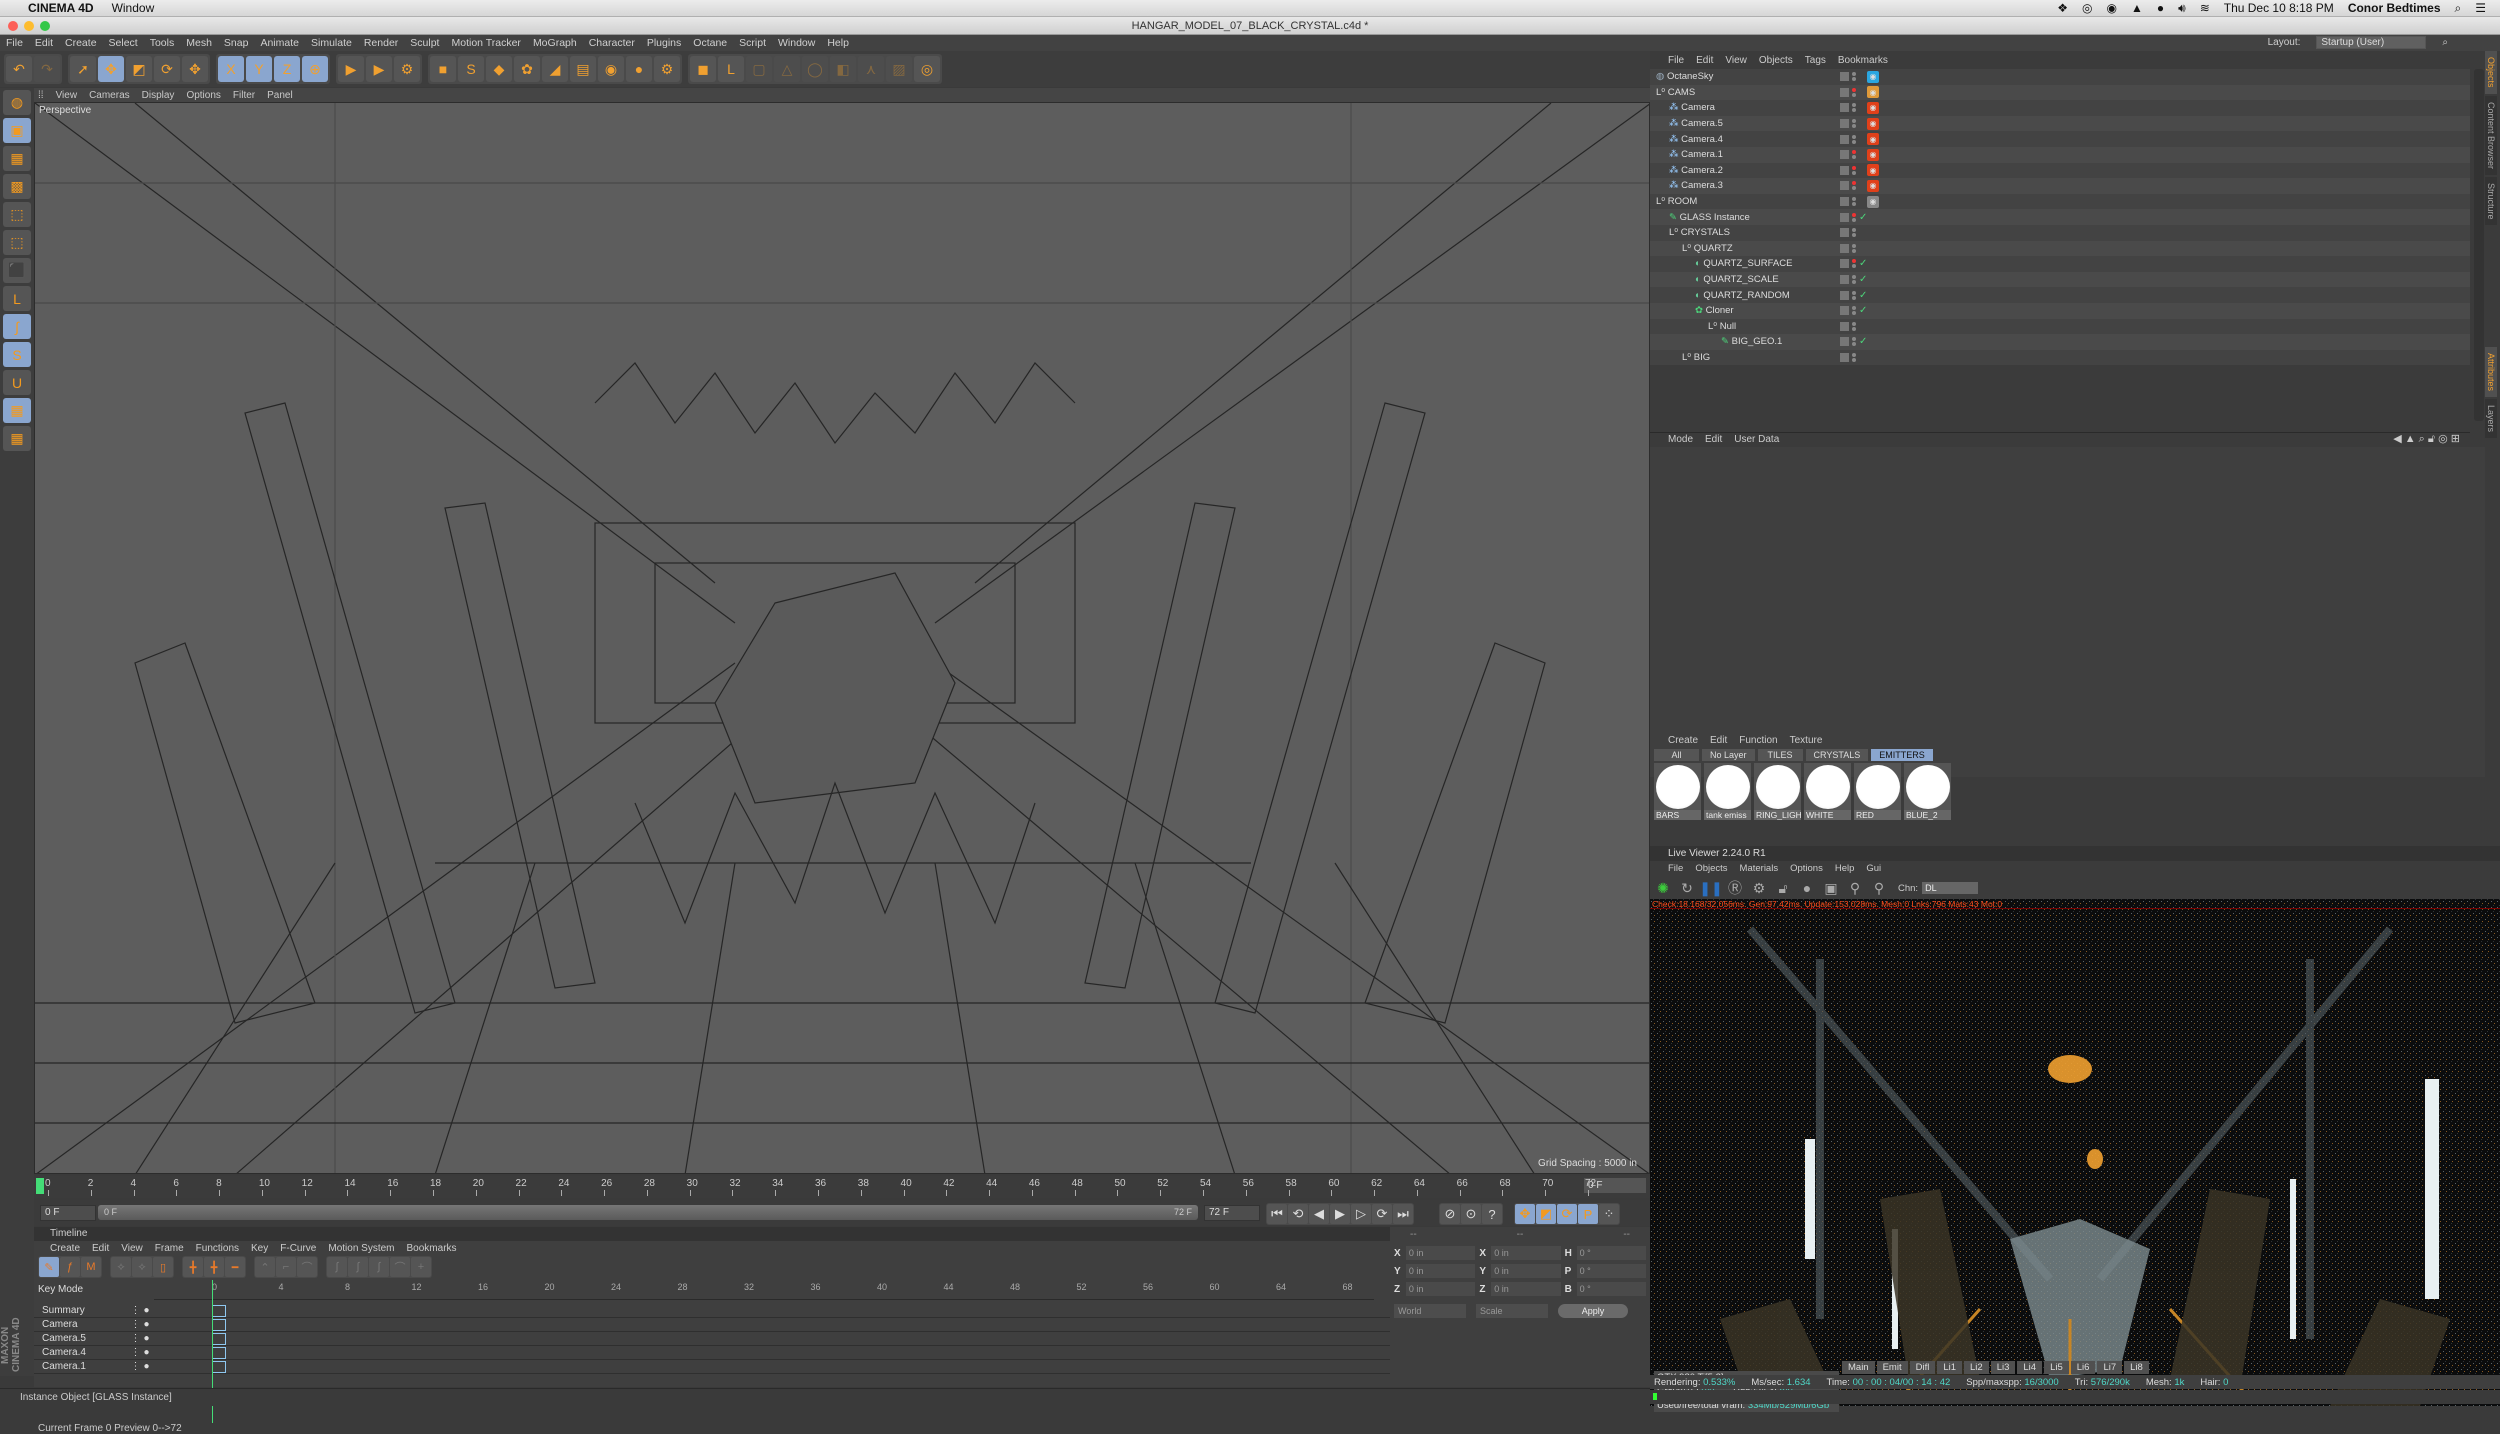  Describe the element at coordinates (83, 69) in the screenshot. I see `live-selection-button: ➚` at that location.